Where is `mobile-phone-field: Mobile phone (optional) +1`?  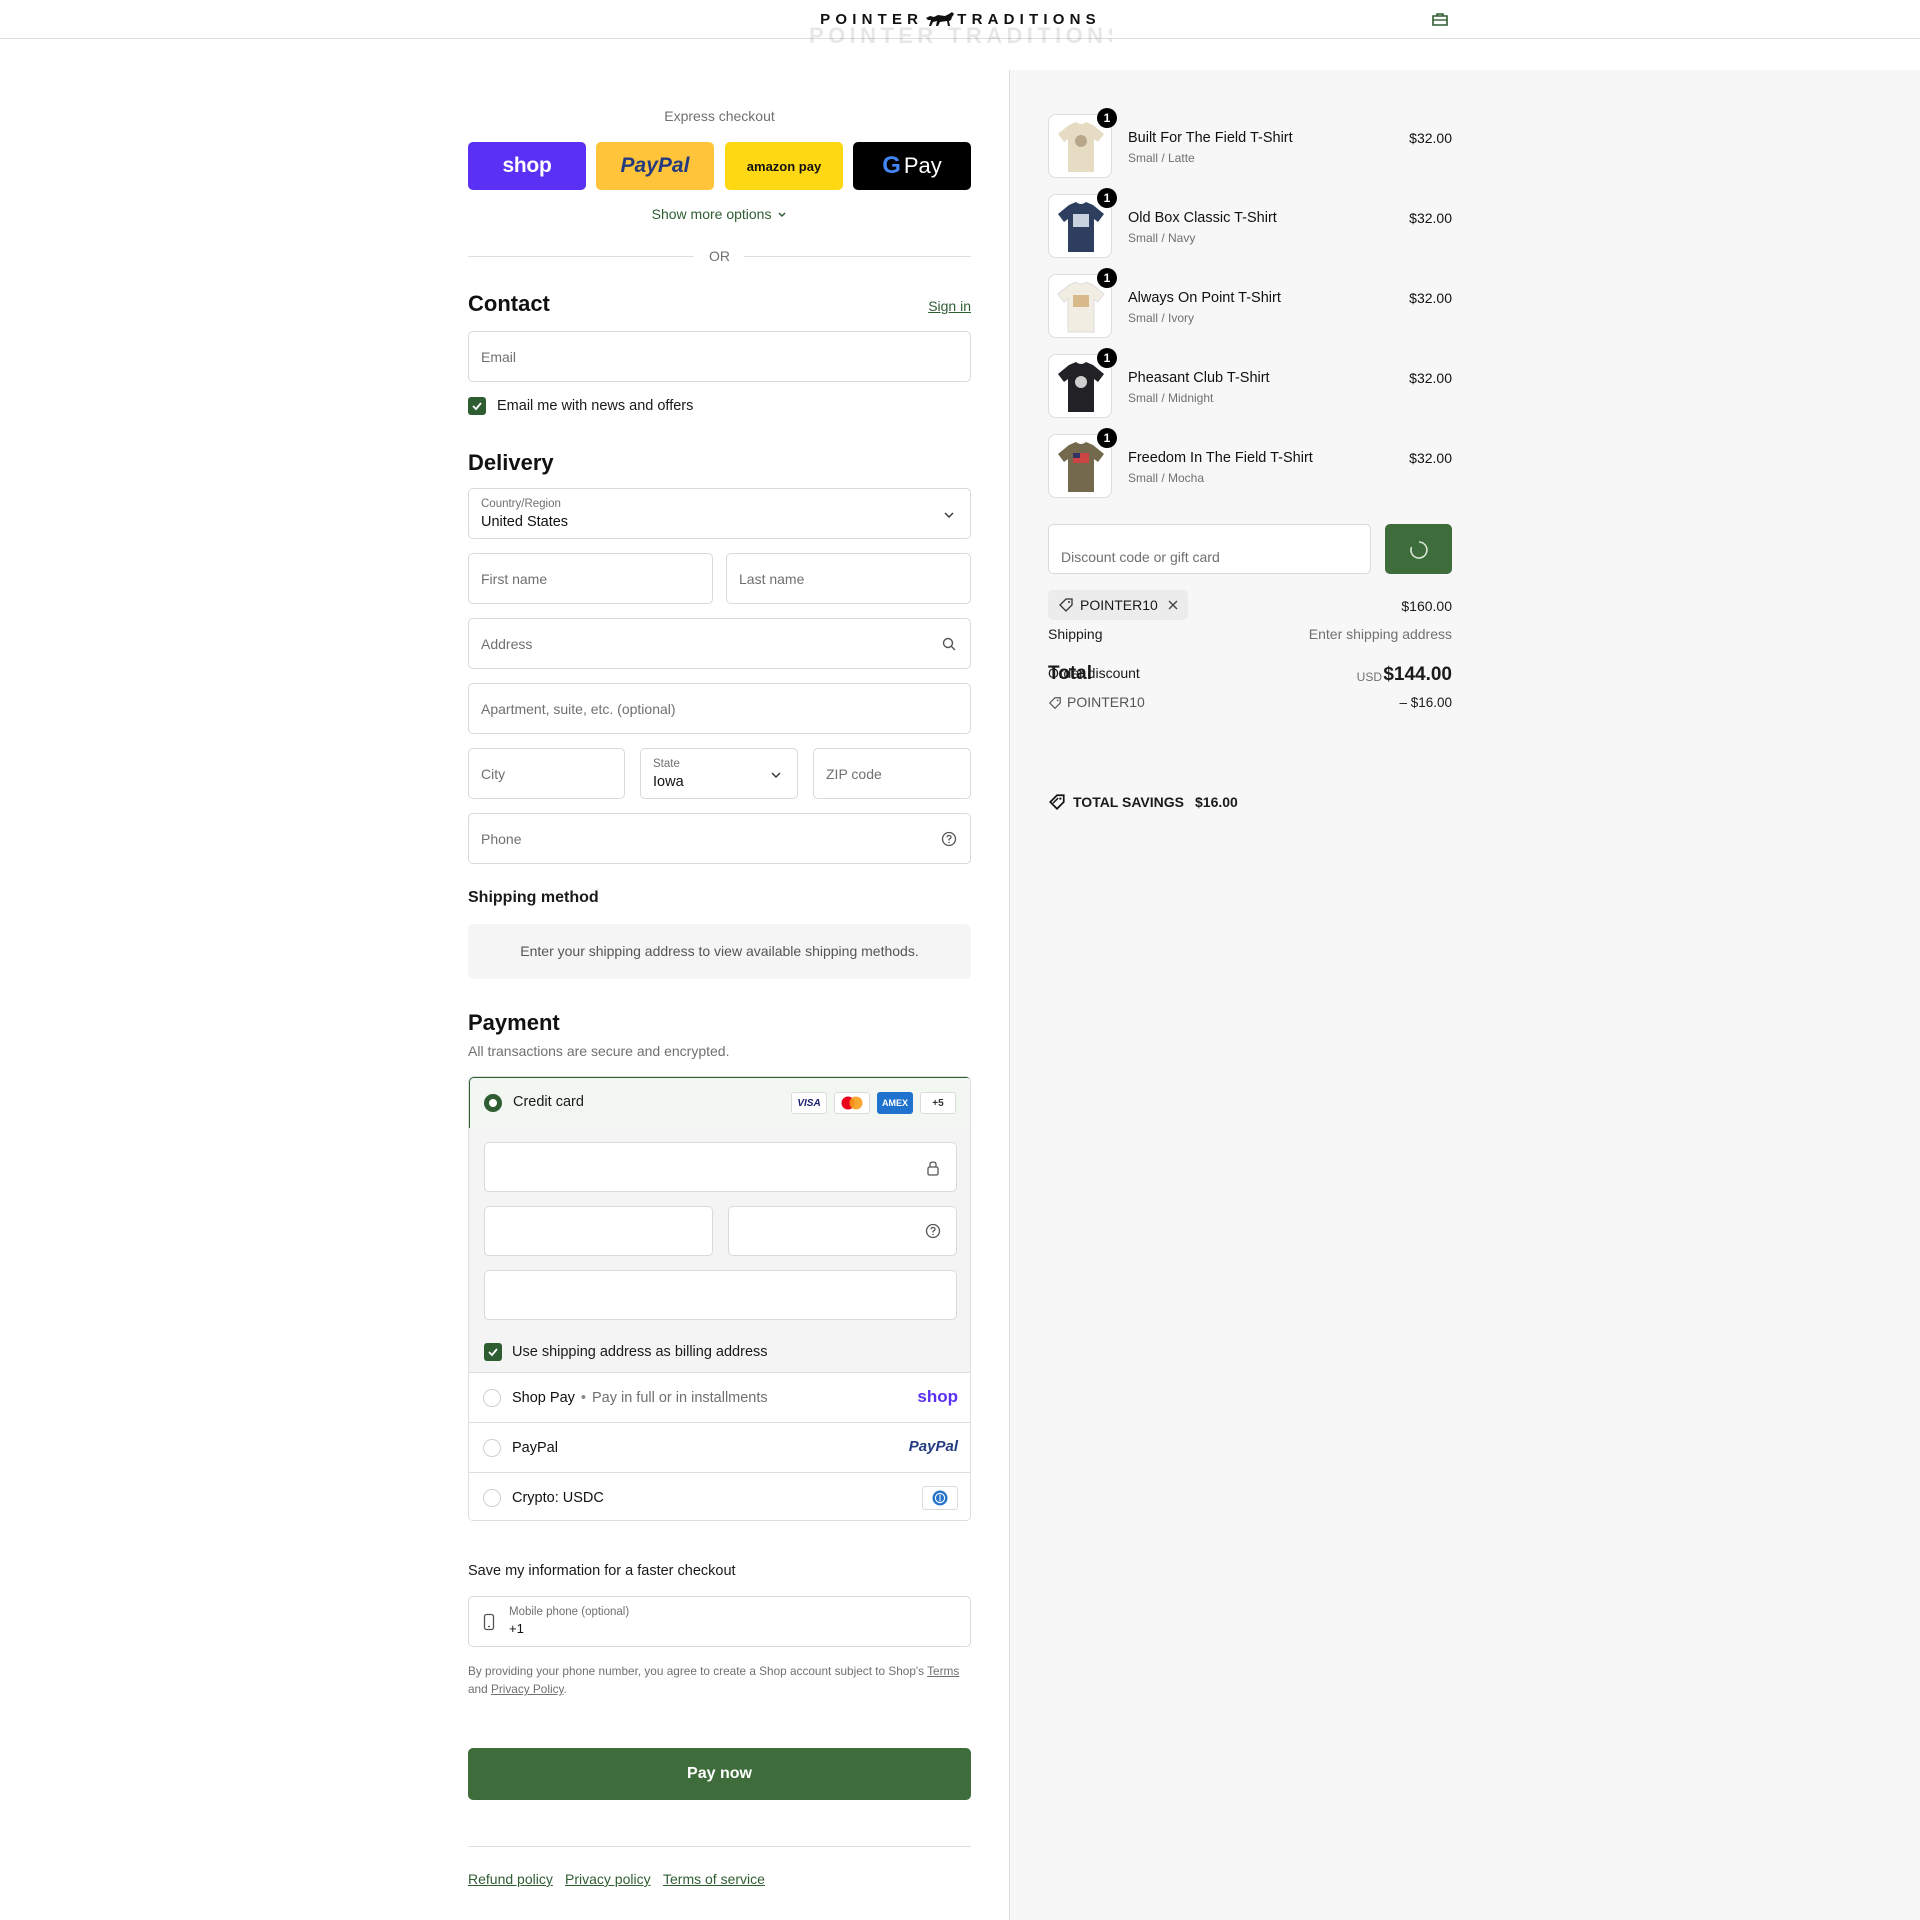
mobile-phone-field: Mobile phone (optional) +1 is located at coordinates (719, 1621).